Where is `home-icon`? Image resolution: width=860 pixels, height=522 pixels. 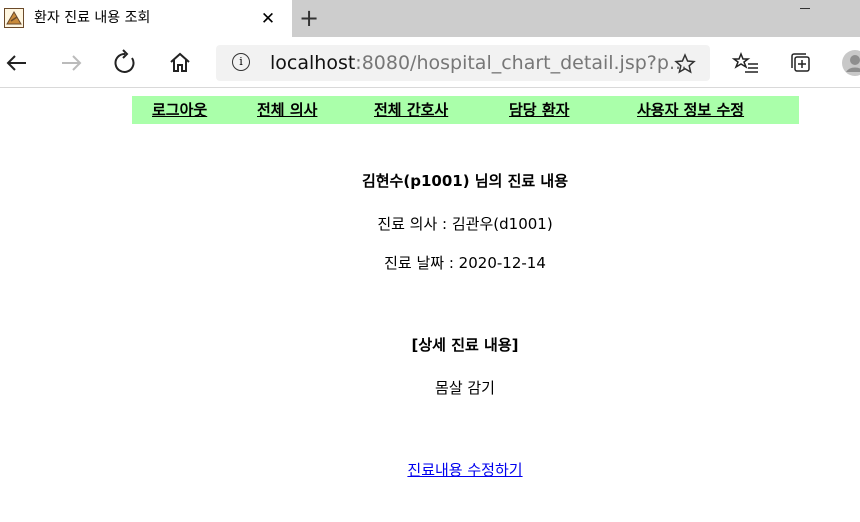
home-icon is located at coordinates (180, 63).